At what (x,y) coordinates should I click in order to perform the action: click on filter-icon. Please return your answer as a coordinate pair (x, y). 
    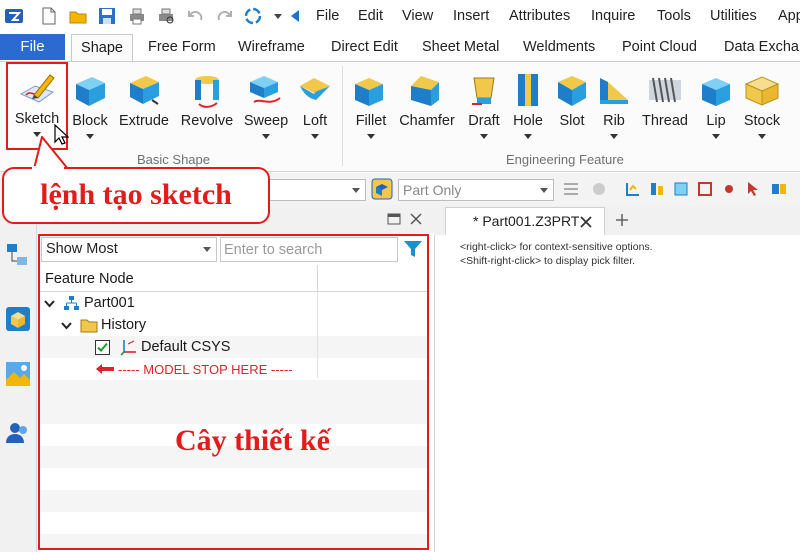
    Looking at the image, I should click on (413, 249).